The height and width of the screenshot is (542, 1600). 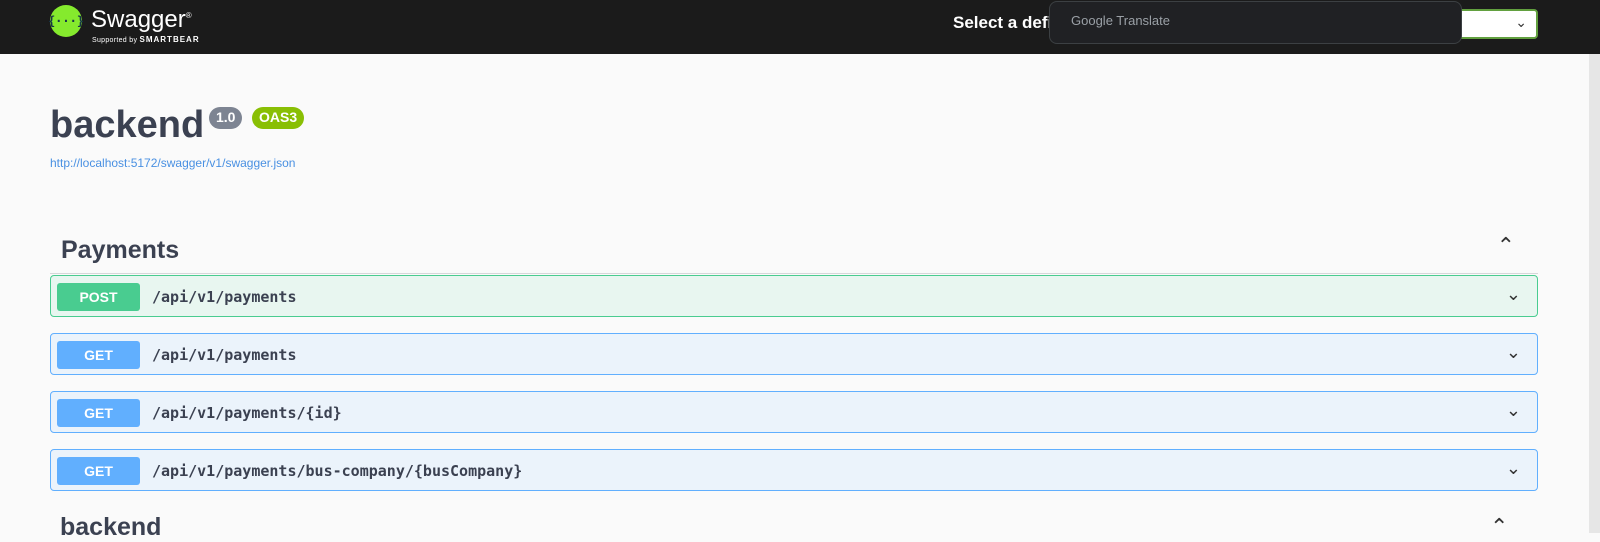 I want to click on operation-row: GET /api/v1/payments ⌄, so click(x=794, y=354).